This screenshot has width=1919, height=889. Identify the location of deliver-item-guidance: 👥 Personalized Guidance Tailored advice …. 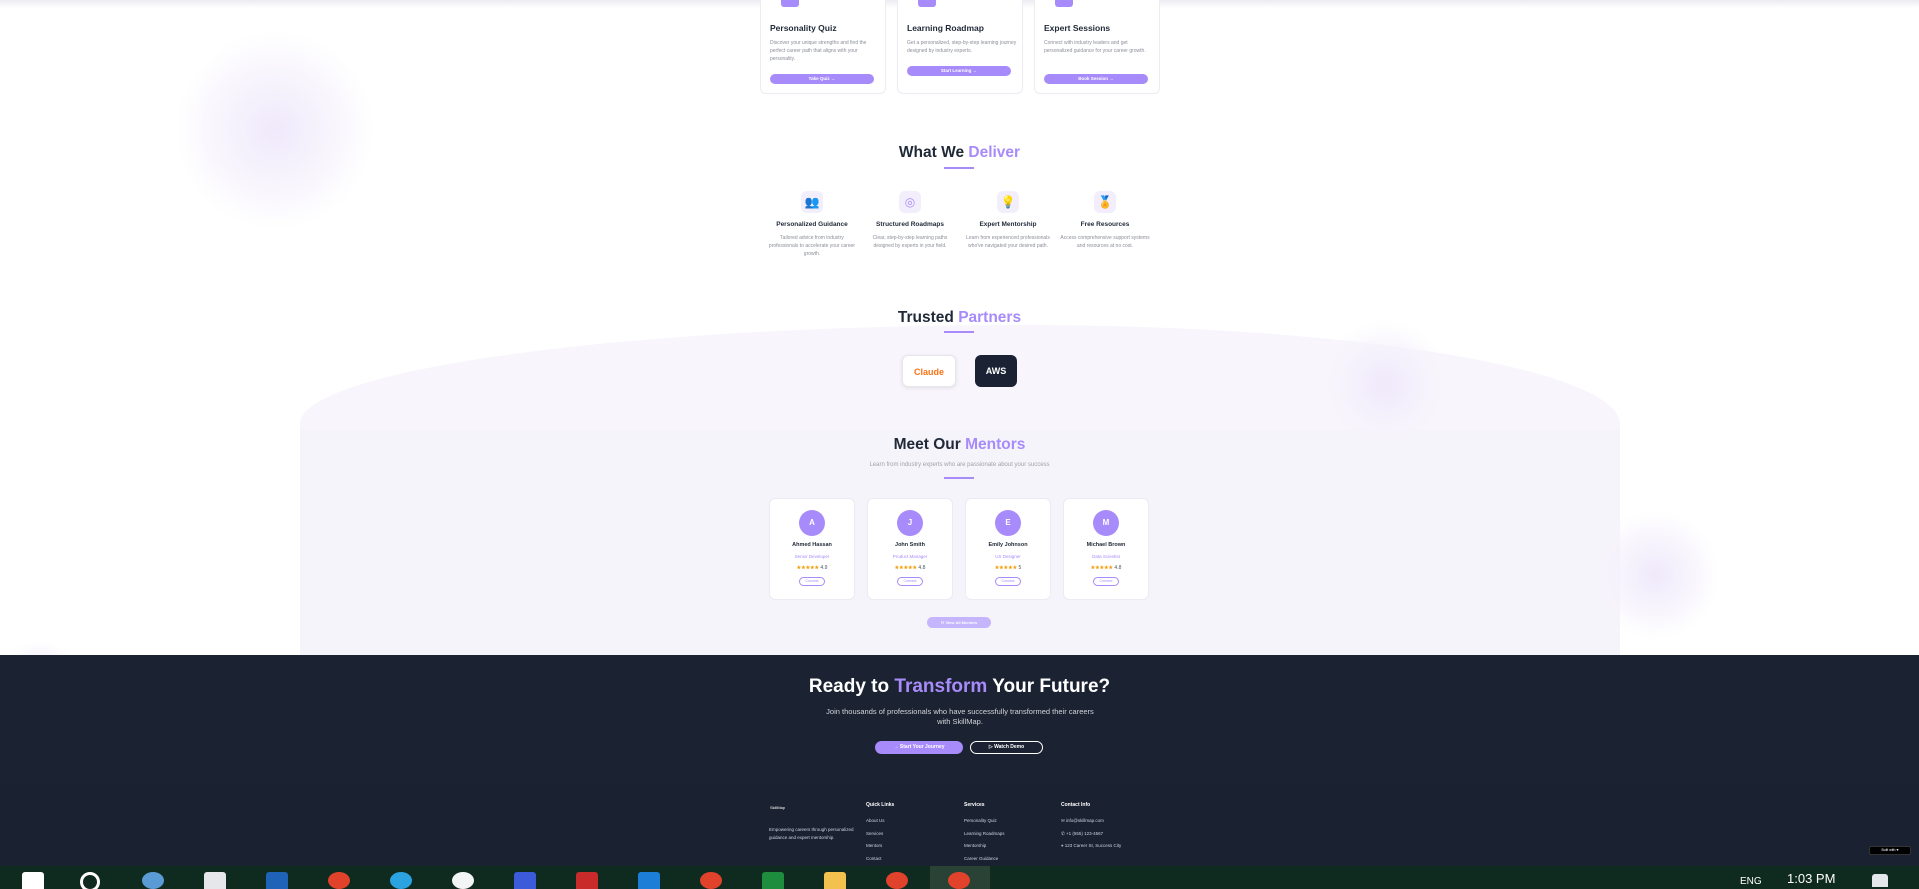
(812, 224).